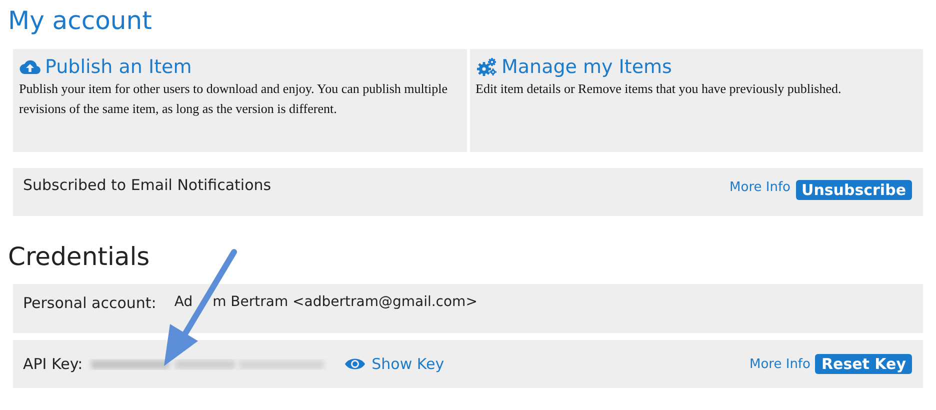 The height and width of the screenshot is (410, 936). What do you see at coordinates (696, 67) in the screenshot?
I see `card-title: Manage my Items` at bounding box center [696, 67].